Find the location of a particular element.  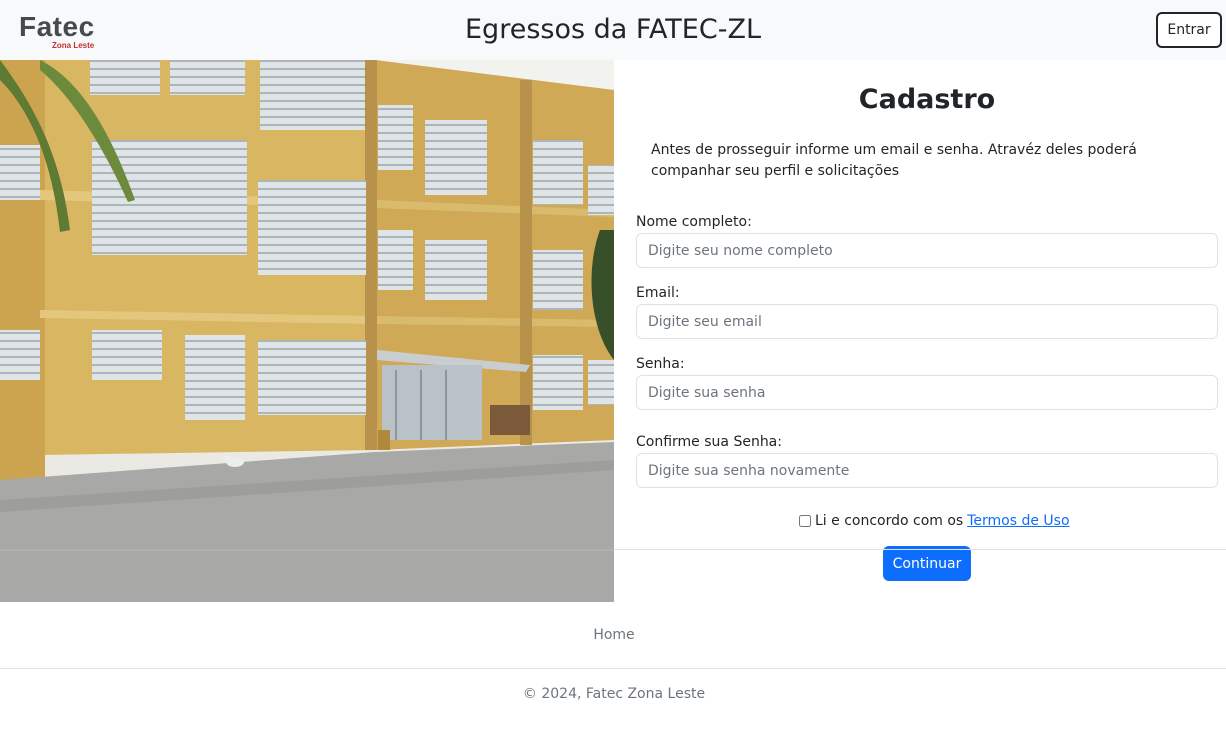

continue-button: Continuar is located at coordinates (927, 563).